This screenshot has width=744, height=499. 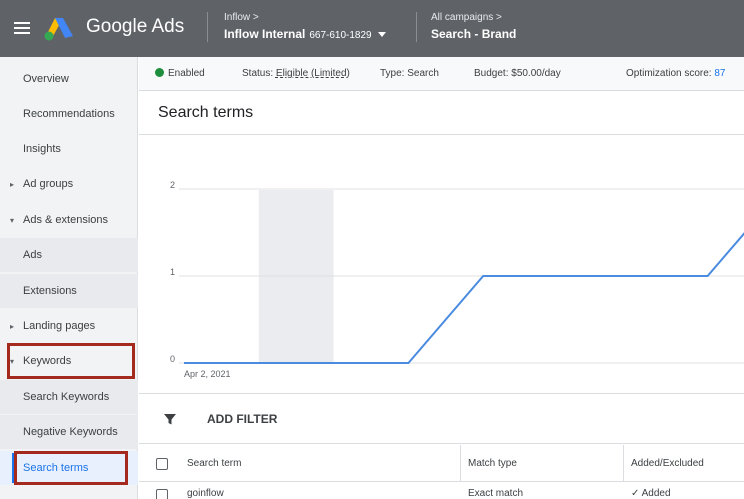 What do you see at coordinates (651, 493) in the screenshot?
I see `added-status-cell: ✓ Added` at bounding box center [651, 493].